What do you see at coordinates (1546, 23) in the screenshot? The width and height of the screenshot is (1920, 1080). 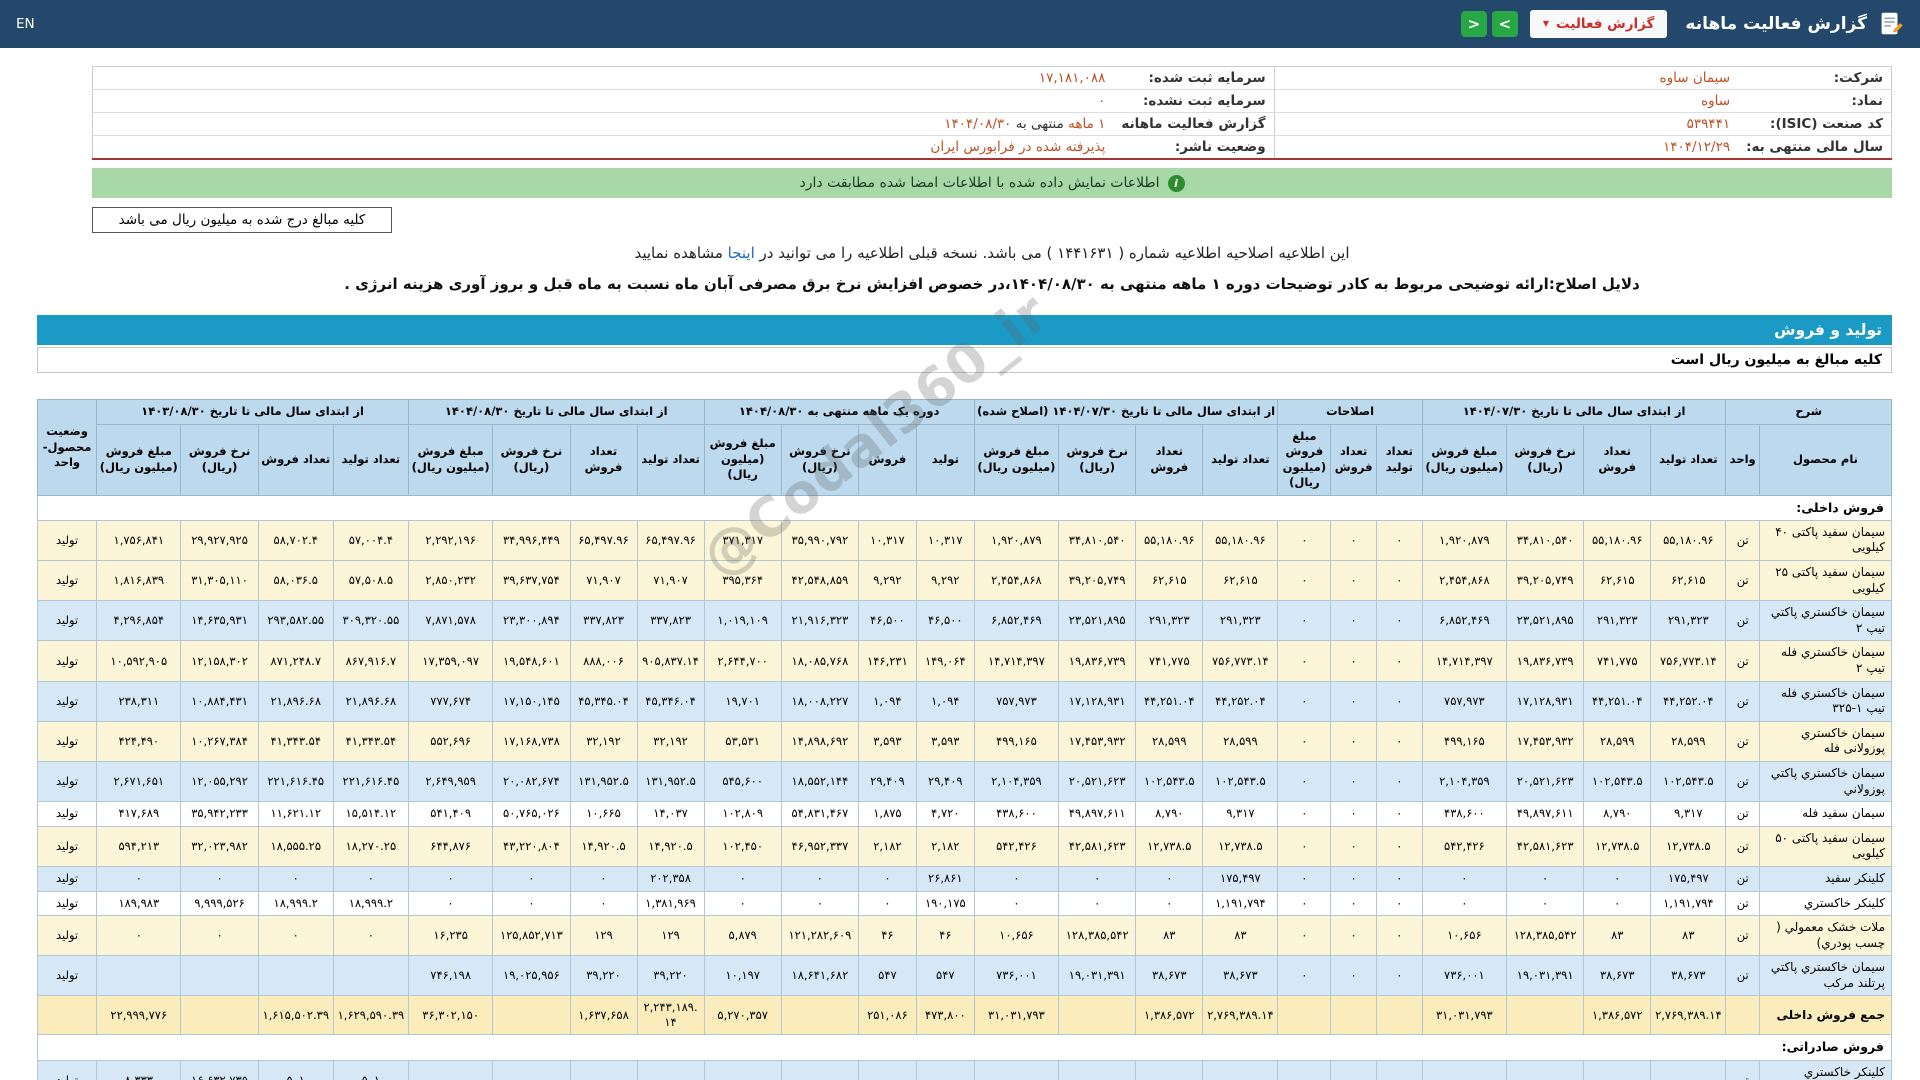 I see `chevron-down-icon: ▼` at bounding box center [1546, 23].